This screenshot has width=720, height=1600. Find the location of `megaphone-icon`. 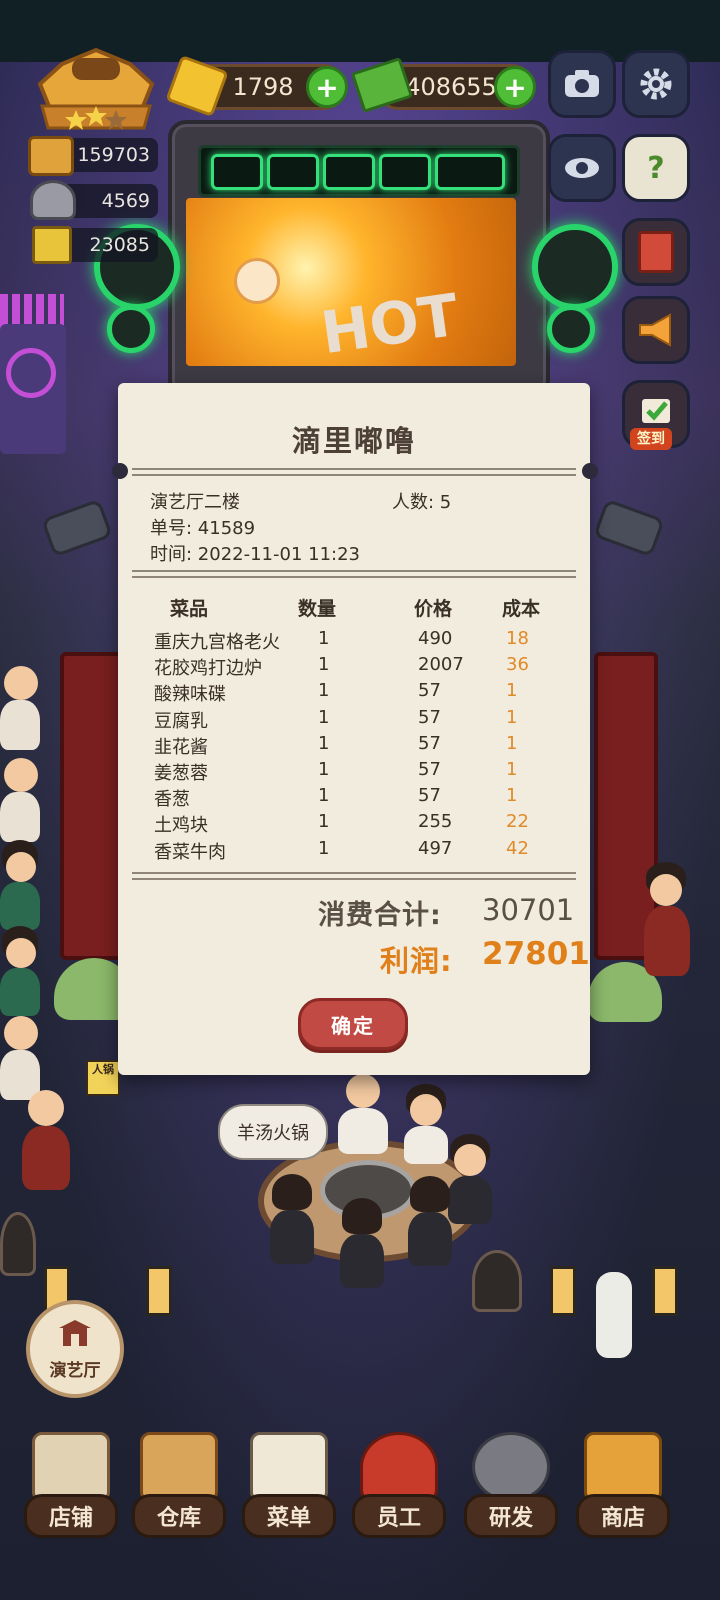

megaphone-icon is located at coordinates (655, 330).